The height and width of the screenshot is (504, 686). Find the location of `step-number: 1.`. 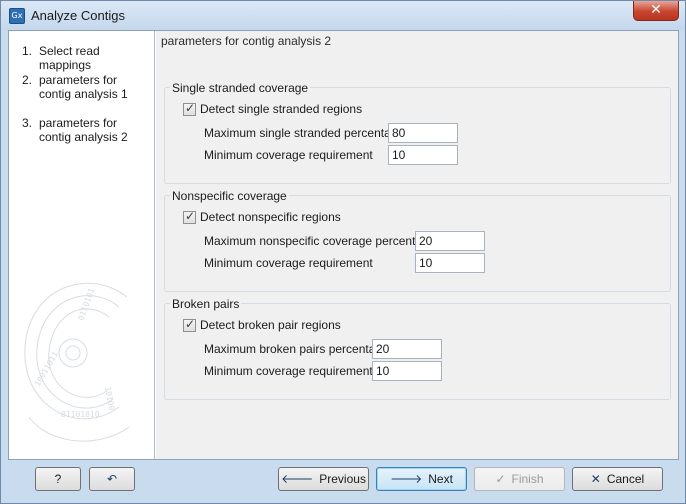

step-number: 1. is located at coordinates (27, 51).